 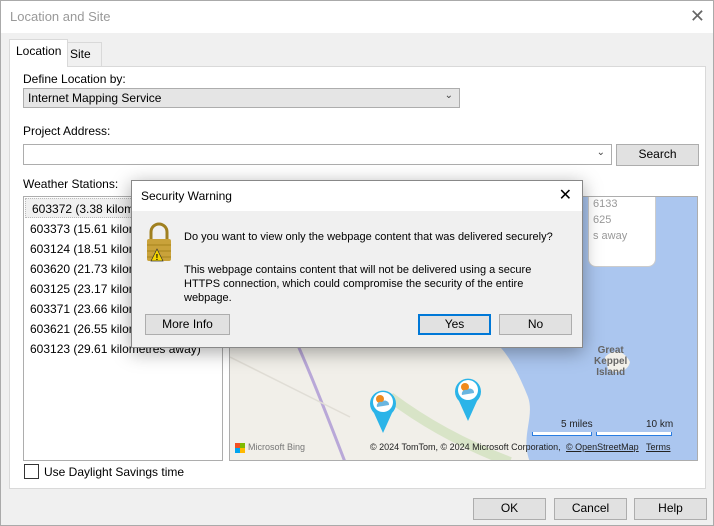 I want to click on microsoft-logo-icon, so click(x=240, y=448).